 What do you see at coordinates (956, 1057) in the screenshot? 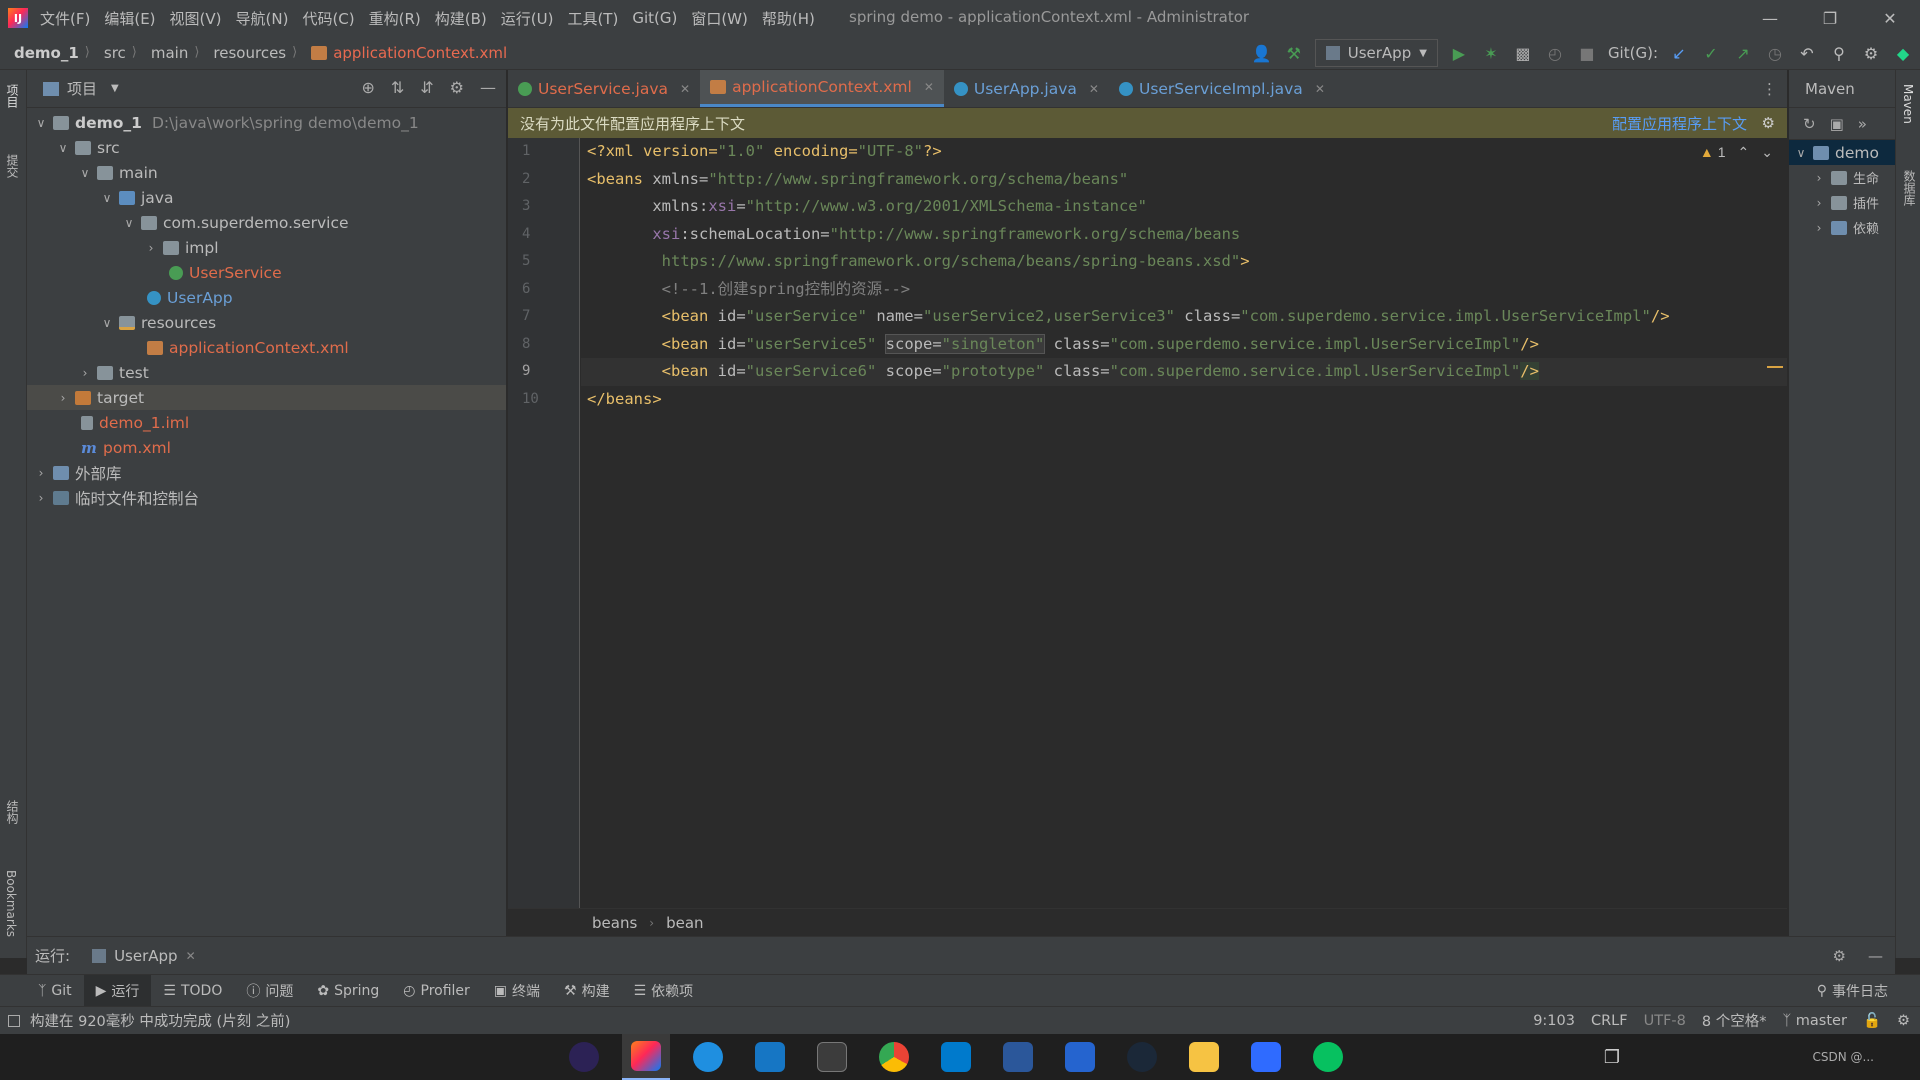
I see `vscode-icon` at bounding box center [956, 1057].